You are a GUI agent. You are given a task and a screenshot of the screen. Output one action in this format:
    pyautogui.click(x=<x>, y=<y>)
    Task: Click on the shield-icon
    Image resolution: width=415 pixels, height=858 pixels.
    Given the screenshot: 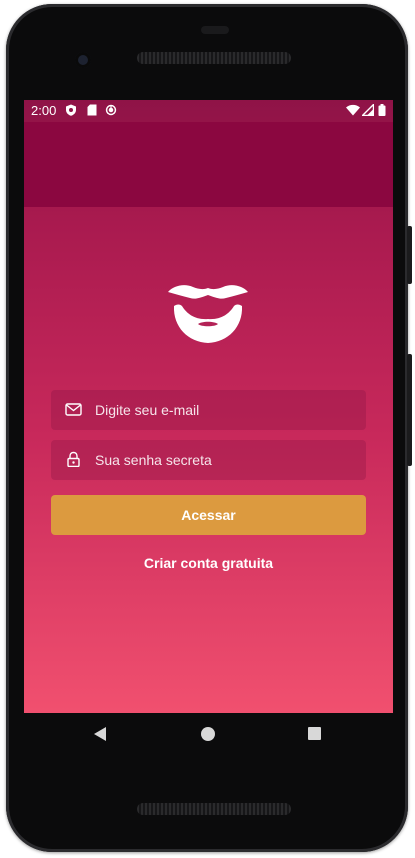 What is the action you would take?
    pyautogui.click(x=71, y=110)
    